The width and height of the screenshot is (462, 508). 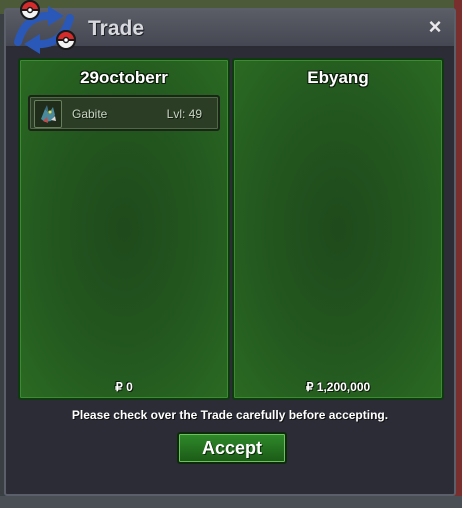 What do you see at coordinates (45, 27) in the screenshot?
I see `trade-swap-icon` at bounding box center [45, 27].